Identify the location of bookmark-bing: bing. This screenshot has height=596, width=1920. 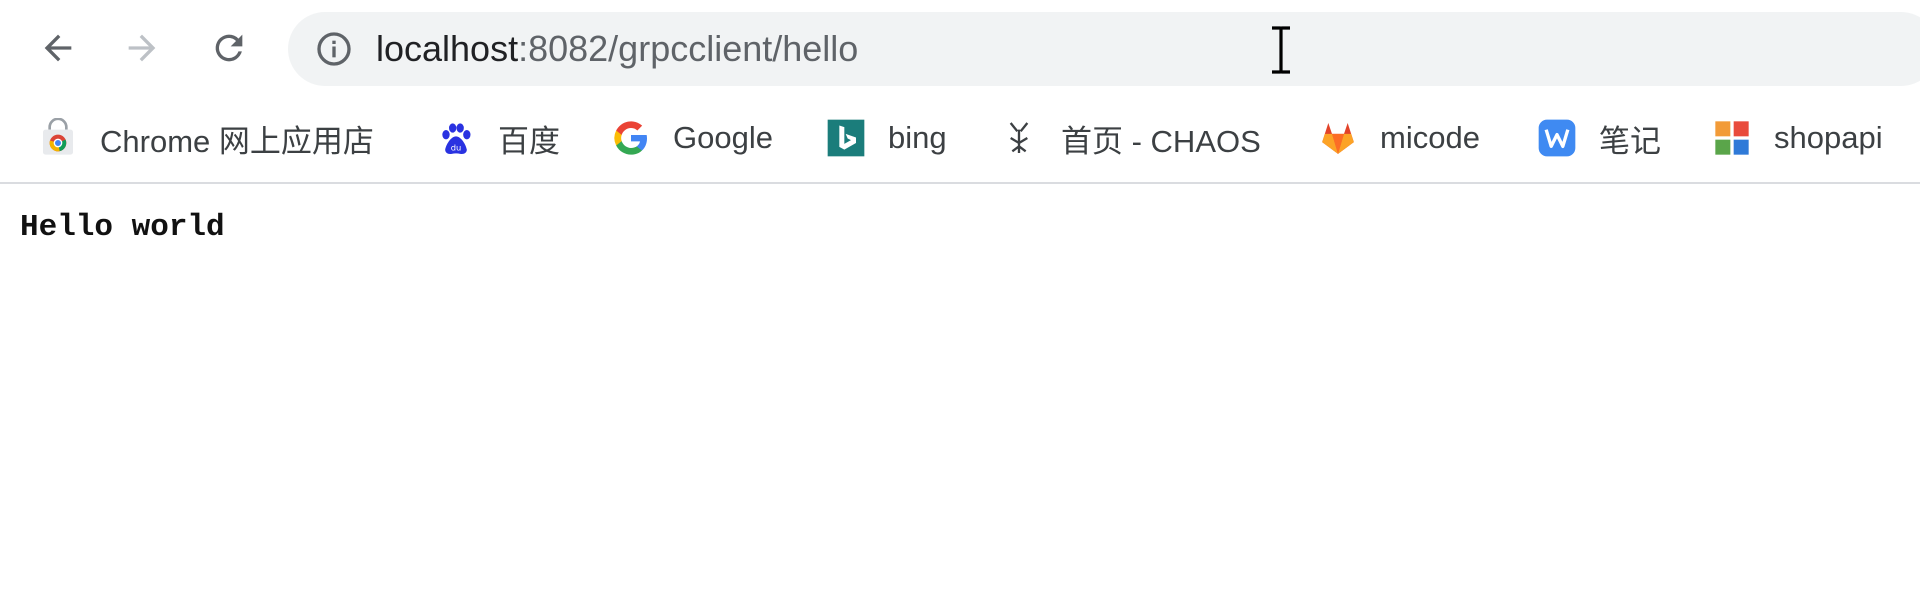
(886, 138).